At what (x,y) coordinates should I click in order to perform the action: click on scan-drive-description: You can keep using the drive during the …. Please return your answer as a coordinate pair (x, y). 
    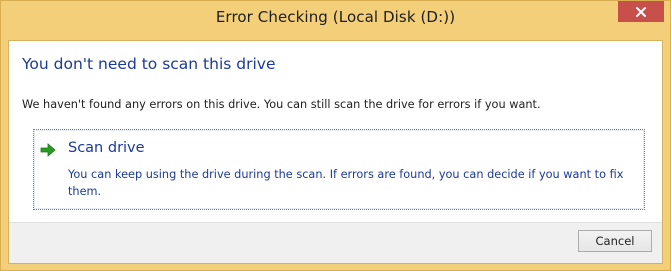
    Looking at the image, I should click on (346, 183).